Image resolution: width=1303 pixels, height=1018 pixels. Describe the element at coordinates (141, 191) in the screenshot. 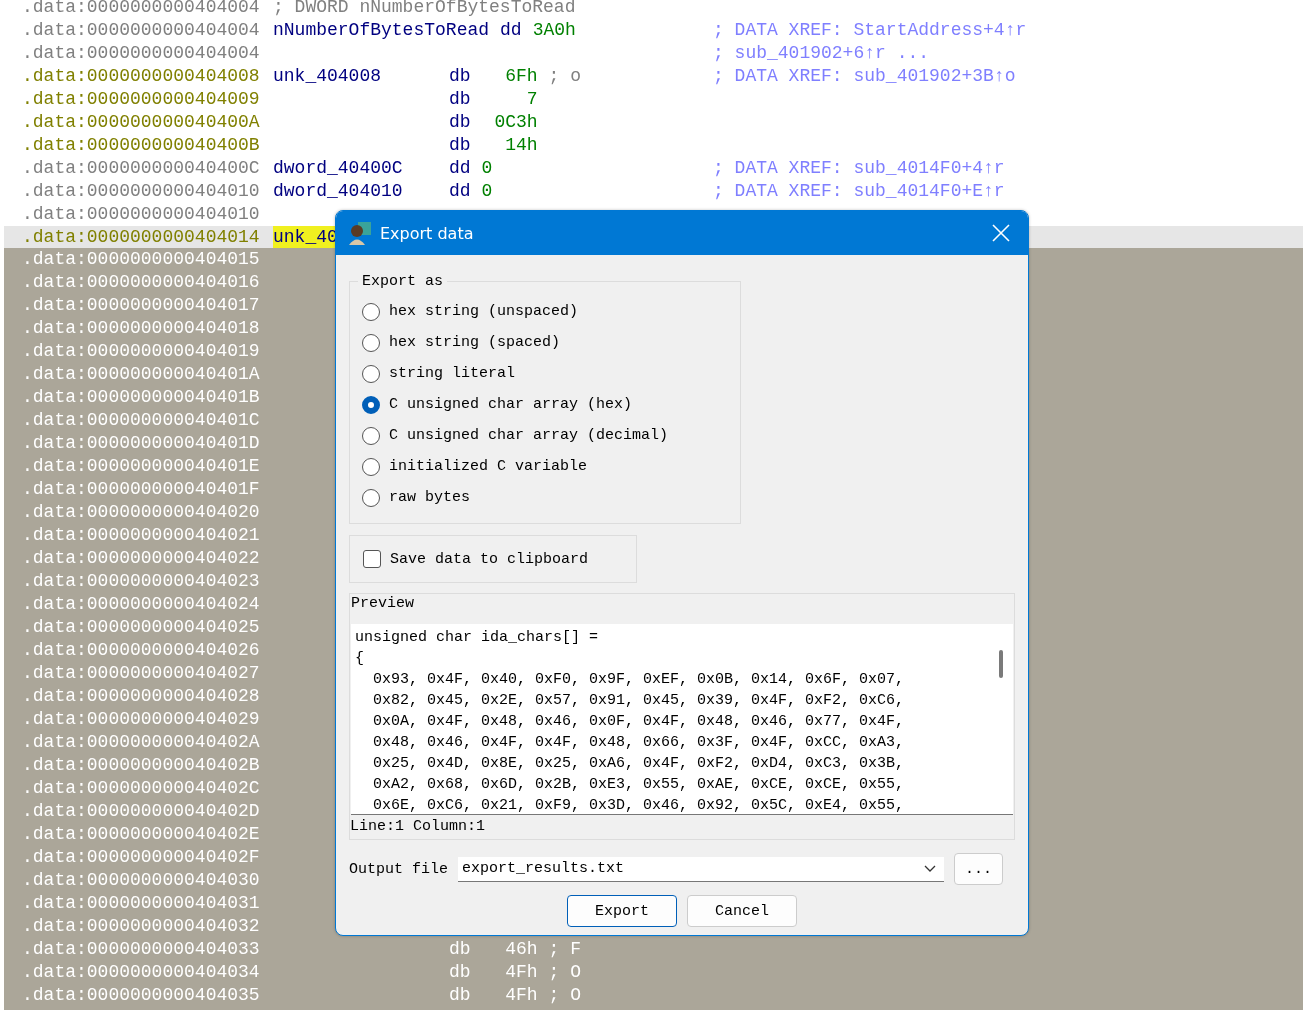

I see `address-text: .data:0000000000404010` at that location.